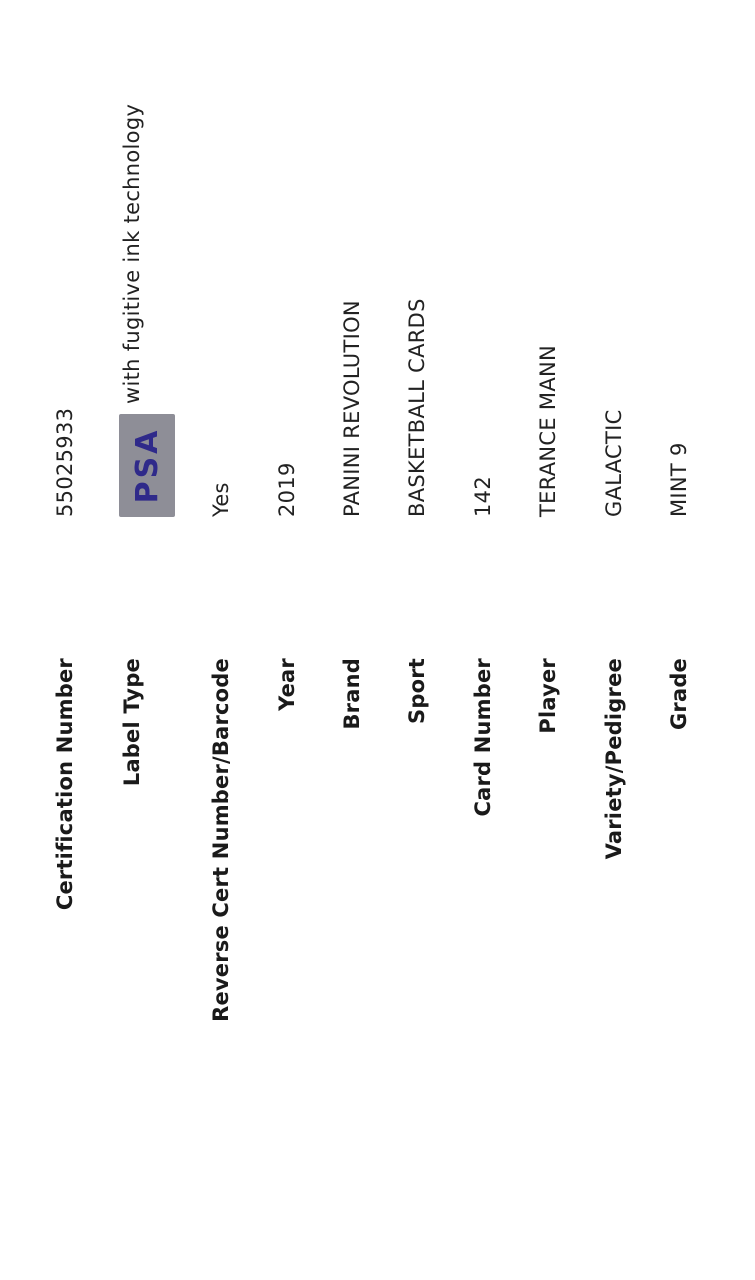 The image size is (755, 1280). I want to click on row-value: 55025933, so click(65, 462).